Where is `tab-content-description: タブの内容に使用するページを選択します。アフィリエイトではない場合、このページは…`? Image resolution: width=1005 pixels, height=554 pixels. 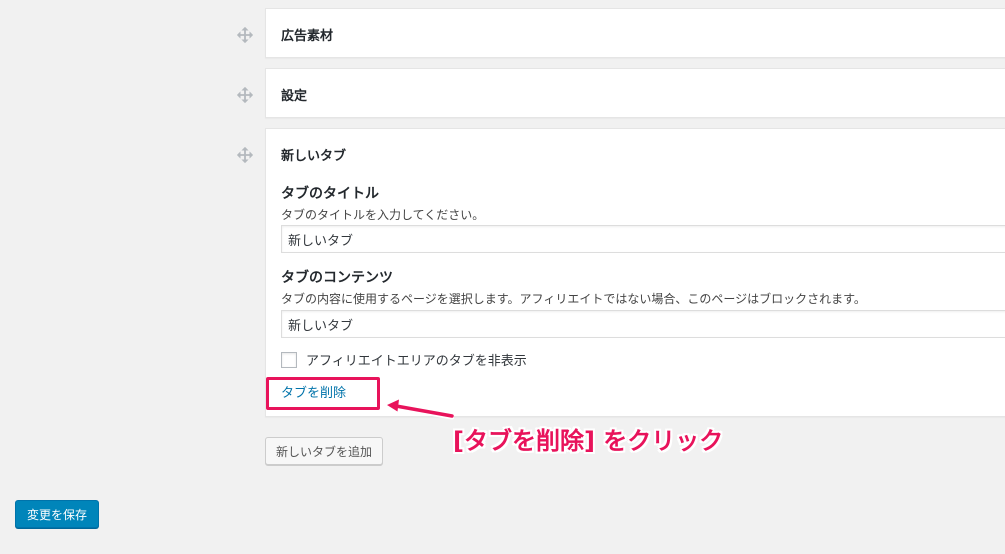
tab-content-description: タブの内容に使用するページを選択します。アフィリエイトではない場合、このページは… is located at coordinates (573, 299).